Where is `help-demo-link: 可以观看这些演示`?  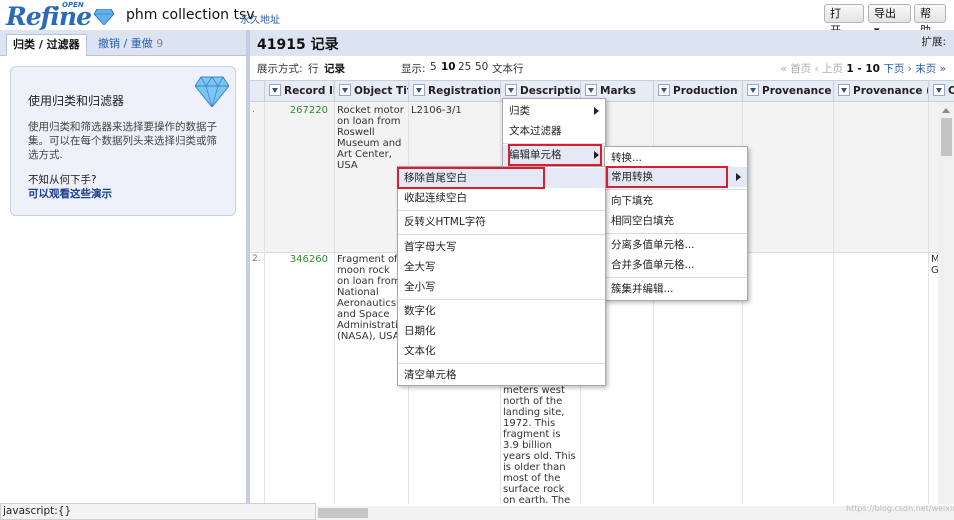
help-demo-link: 可以观看这些演示 is located at coordinates (70, 193).